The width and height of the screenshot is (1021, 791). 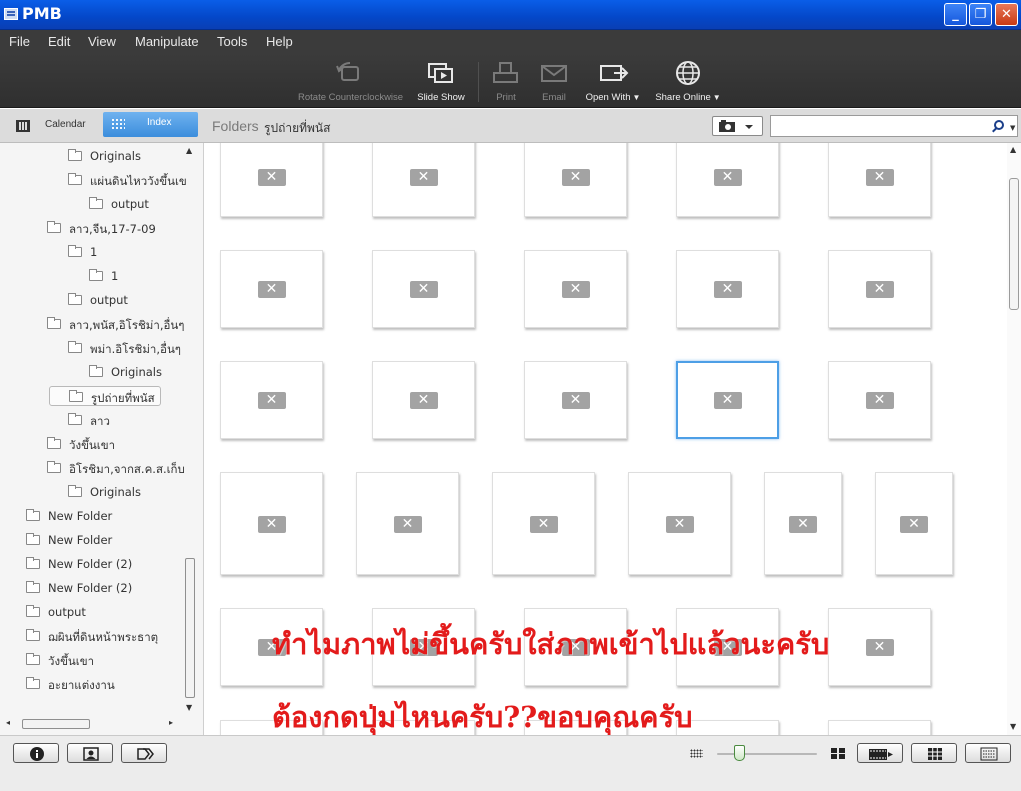 I want to click on folder-item: รูปถ่ายที่พนัส, so click(x=105, y=396).